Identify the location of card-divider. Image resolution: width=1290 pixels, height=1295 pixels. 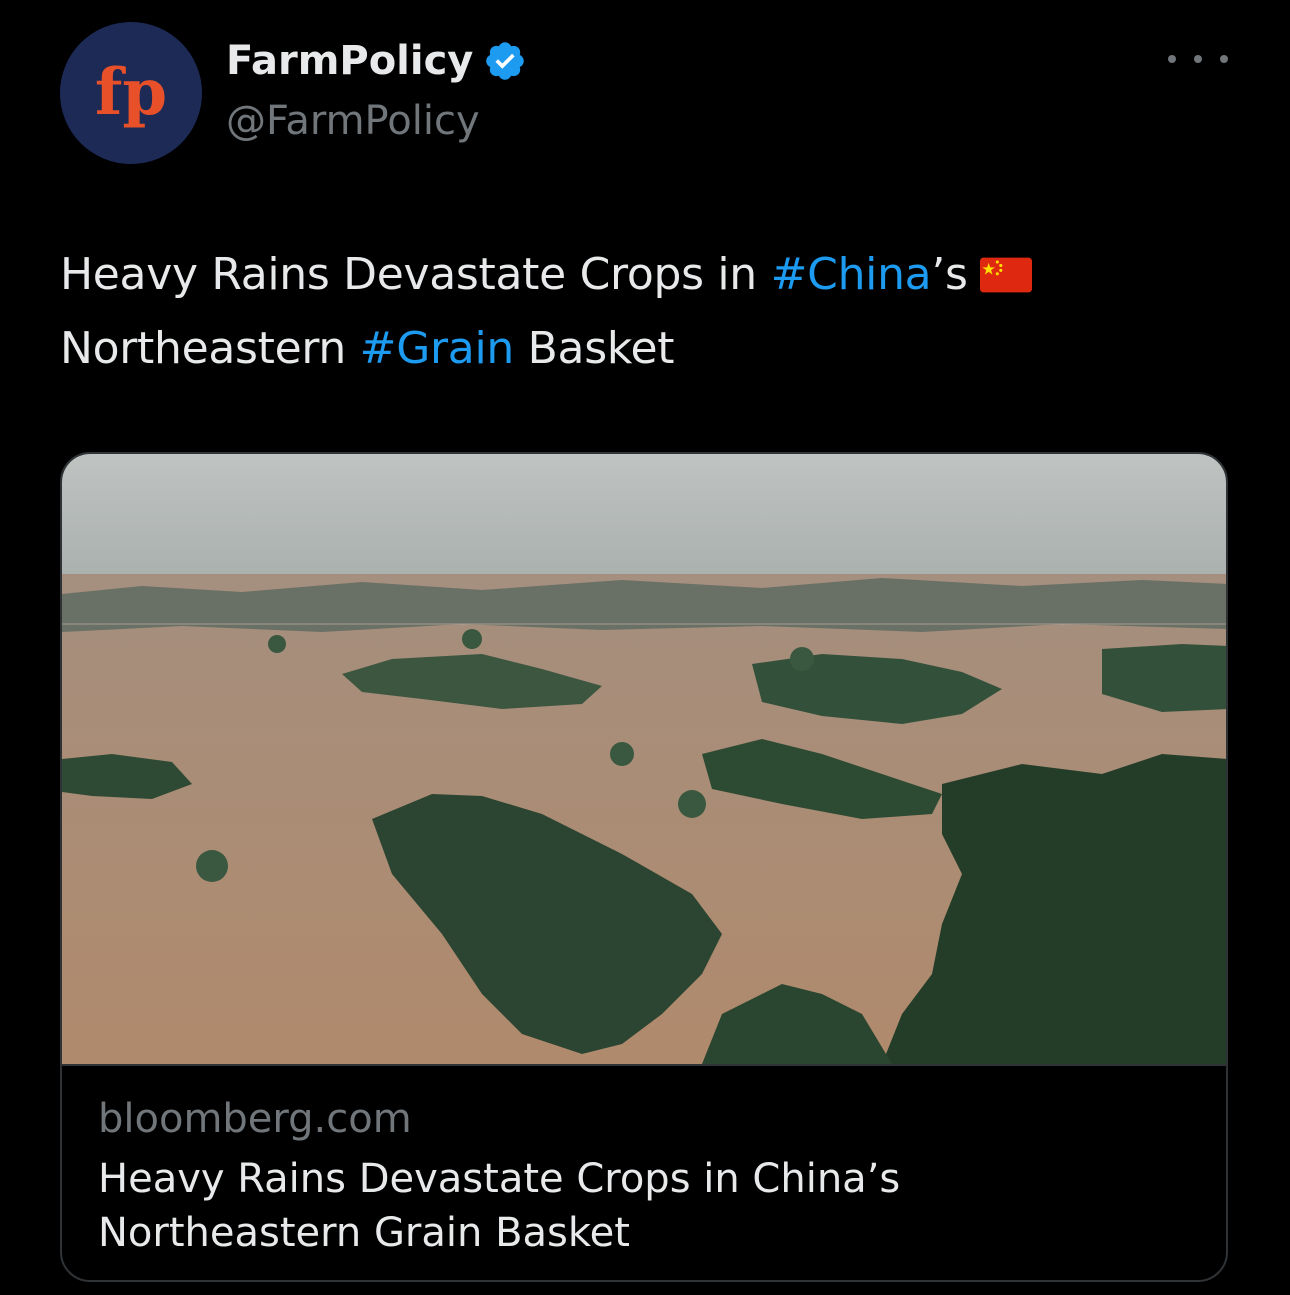
(644, 1065).